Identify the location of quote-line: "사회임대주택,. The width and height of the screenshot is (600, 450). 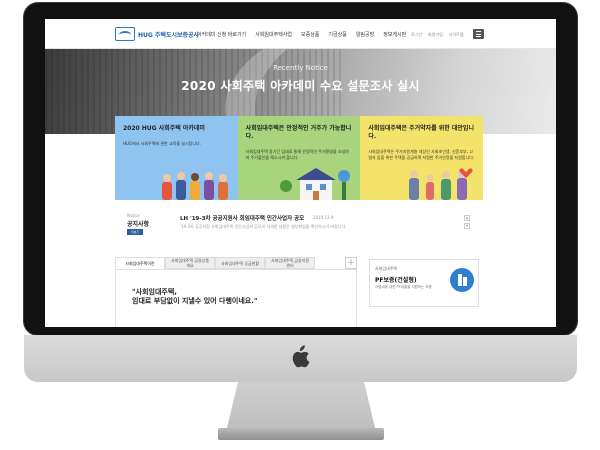
(154, 292).